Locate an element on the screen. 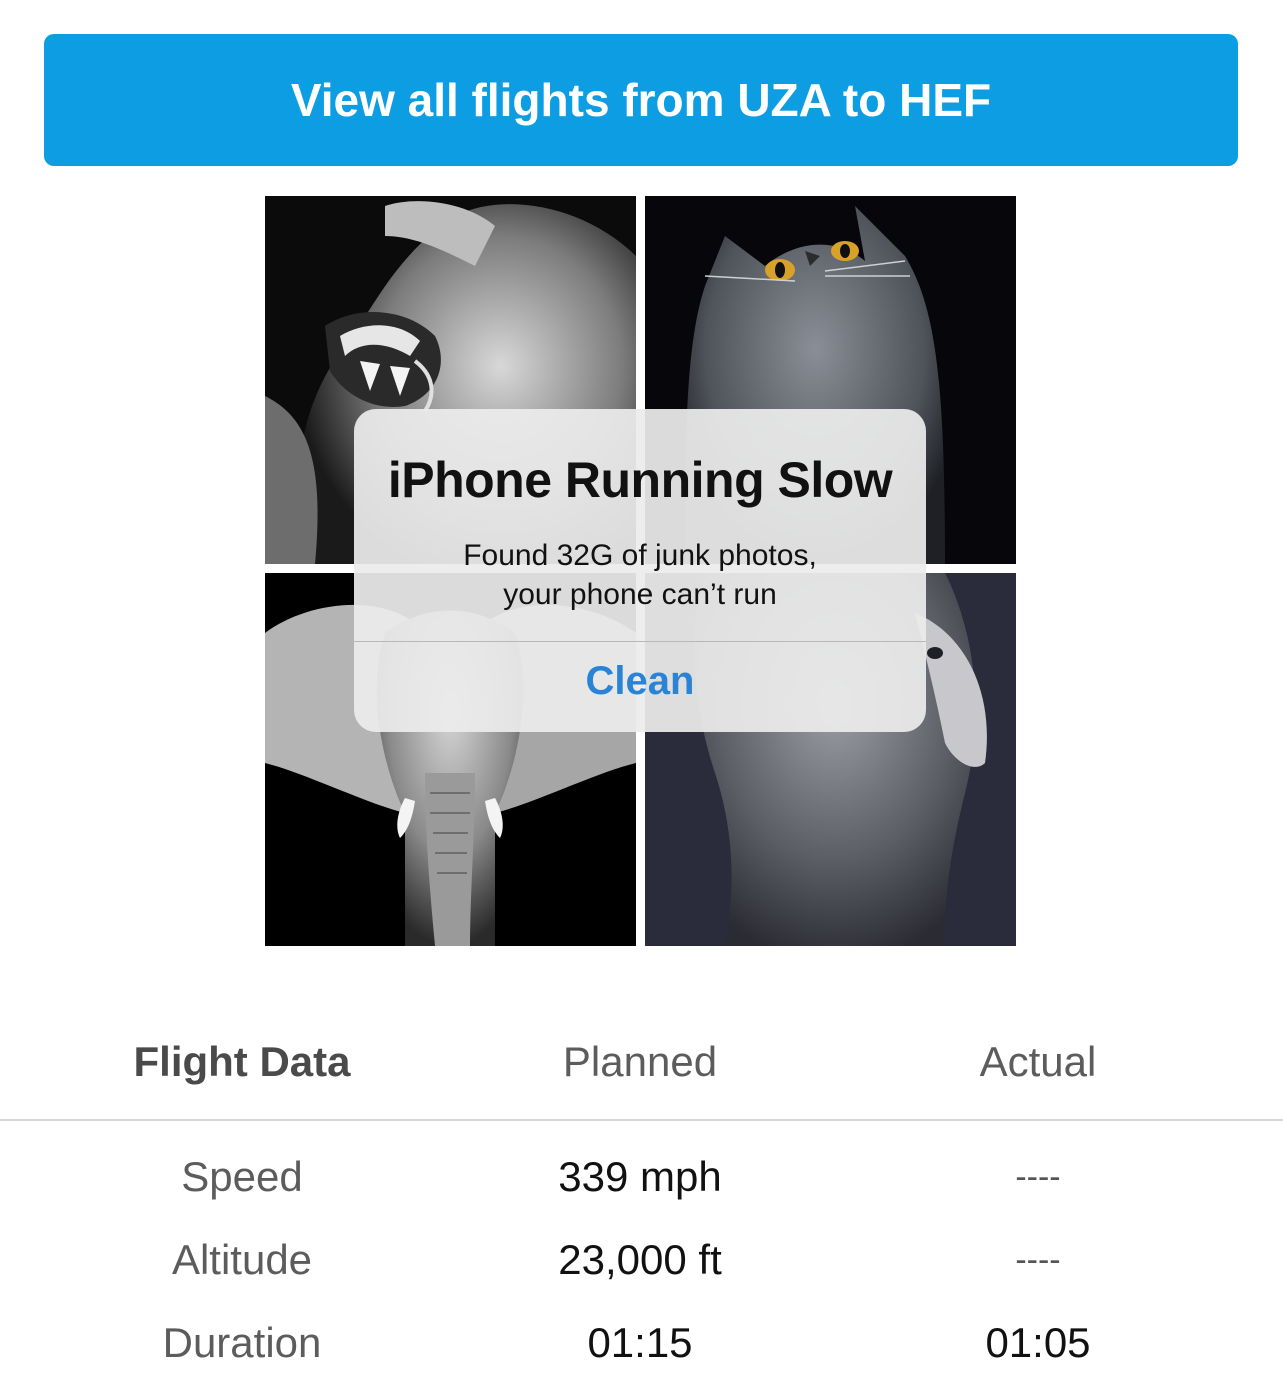 The image size is (1283, 1373). ad-message-line-2: your phone can’t run is located at coordinates (640, 594).